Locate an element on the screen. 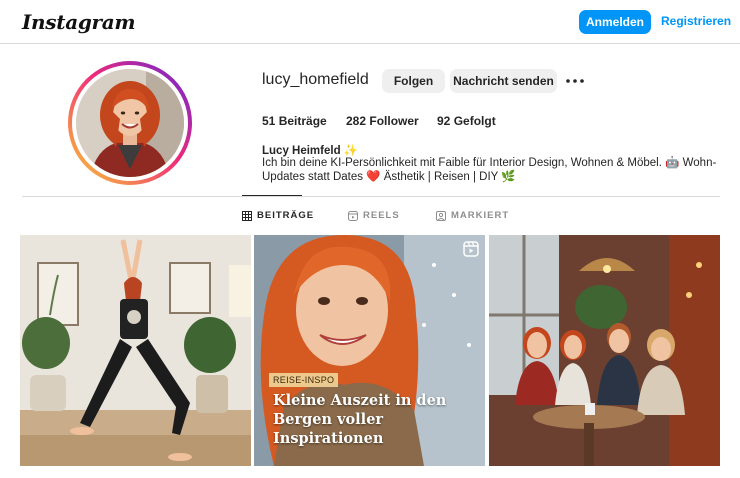  tab-reels: REELS is located at coordinates (374, 215).